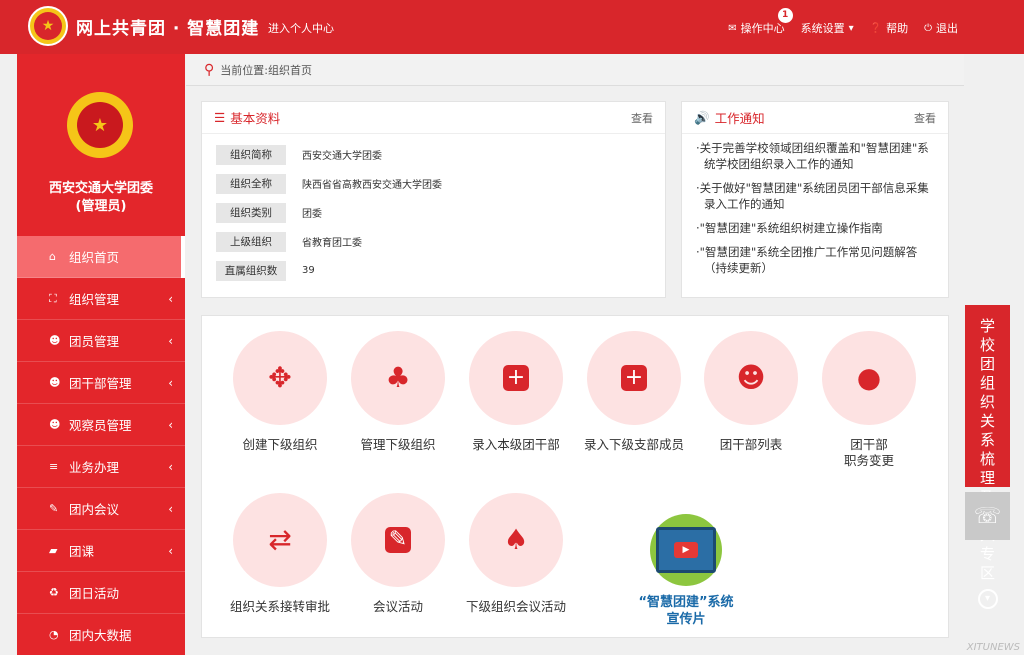  I want to click on tree-icon: ♠, so click(516, 539).